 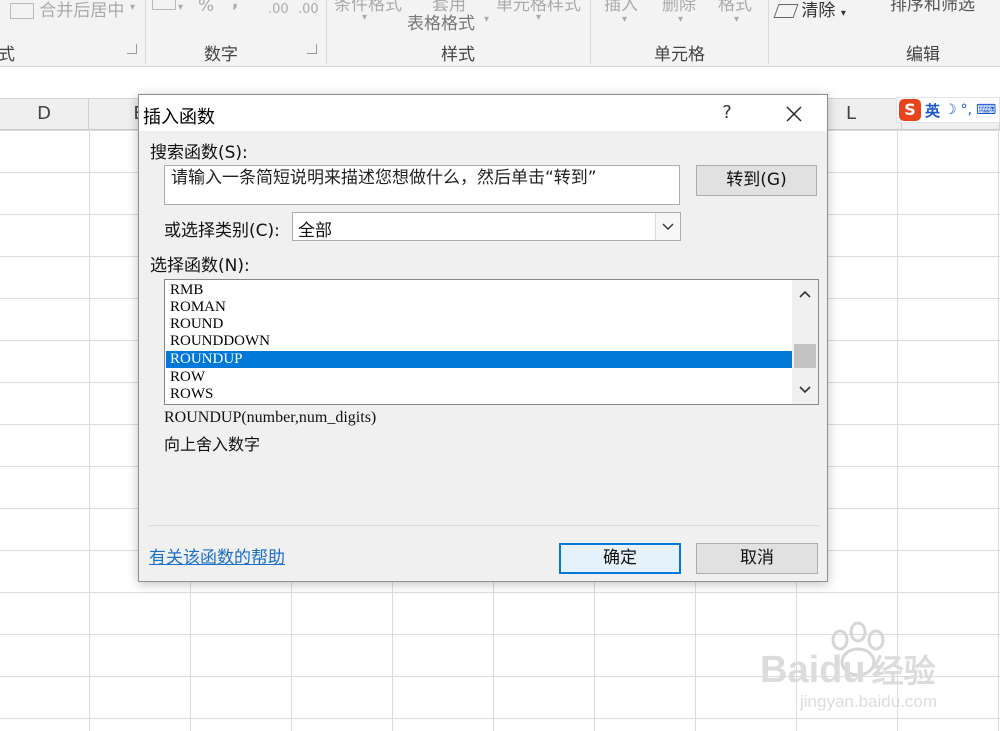 I want to click on ok-button: 确定, so click(x=620, y=558).